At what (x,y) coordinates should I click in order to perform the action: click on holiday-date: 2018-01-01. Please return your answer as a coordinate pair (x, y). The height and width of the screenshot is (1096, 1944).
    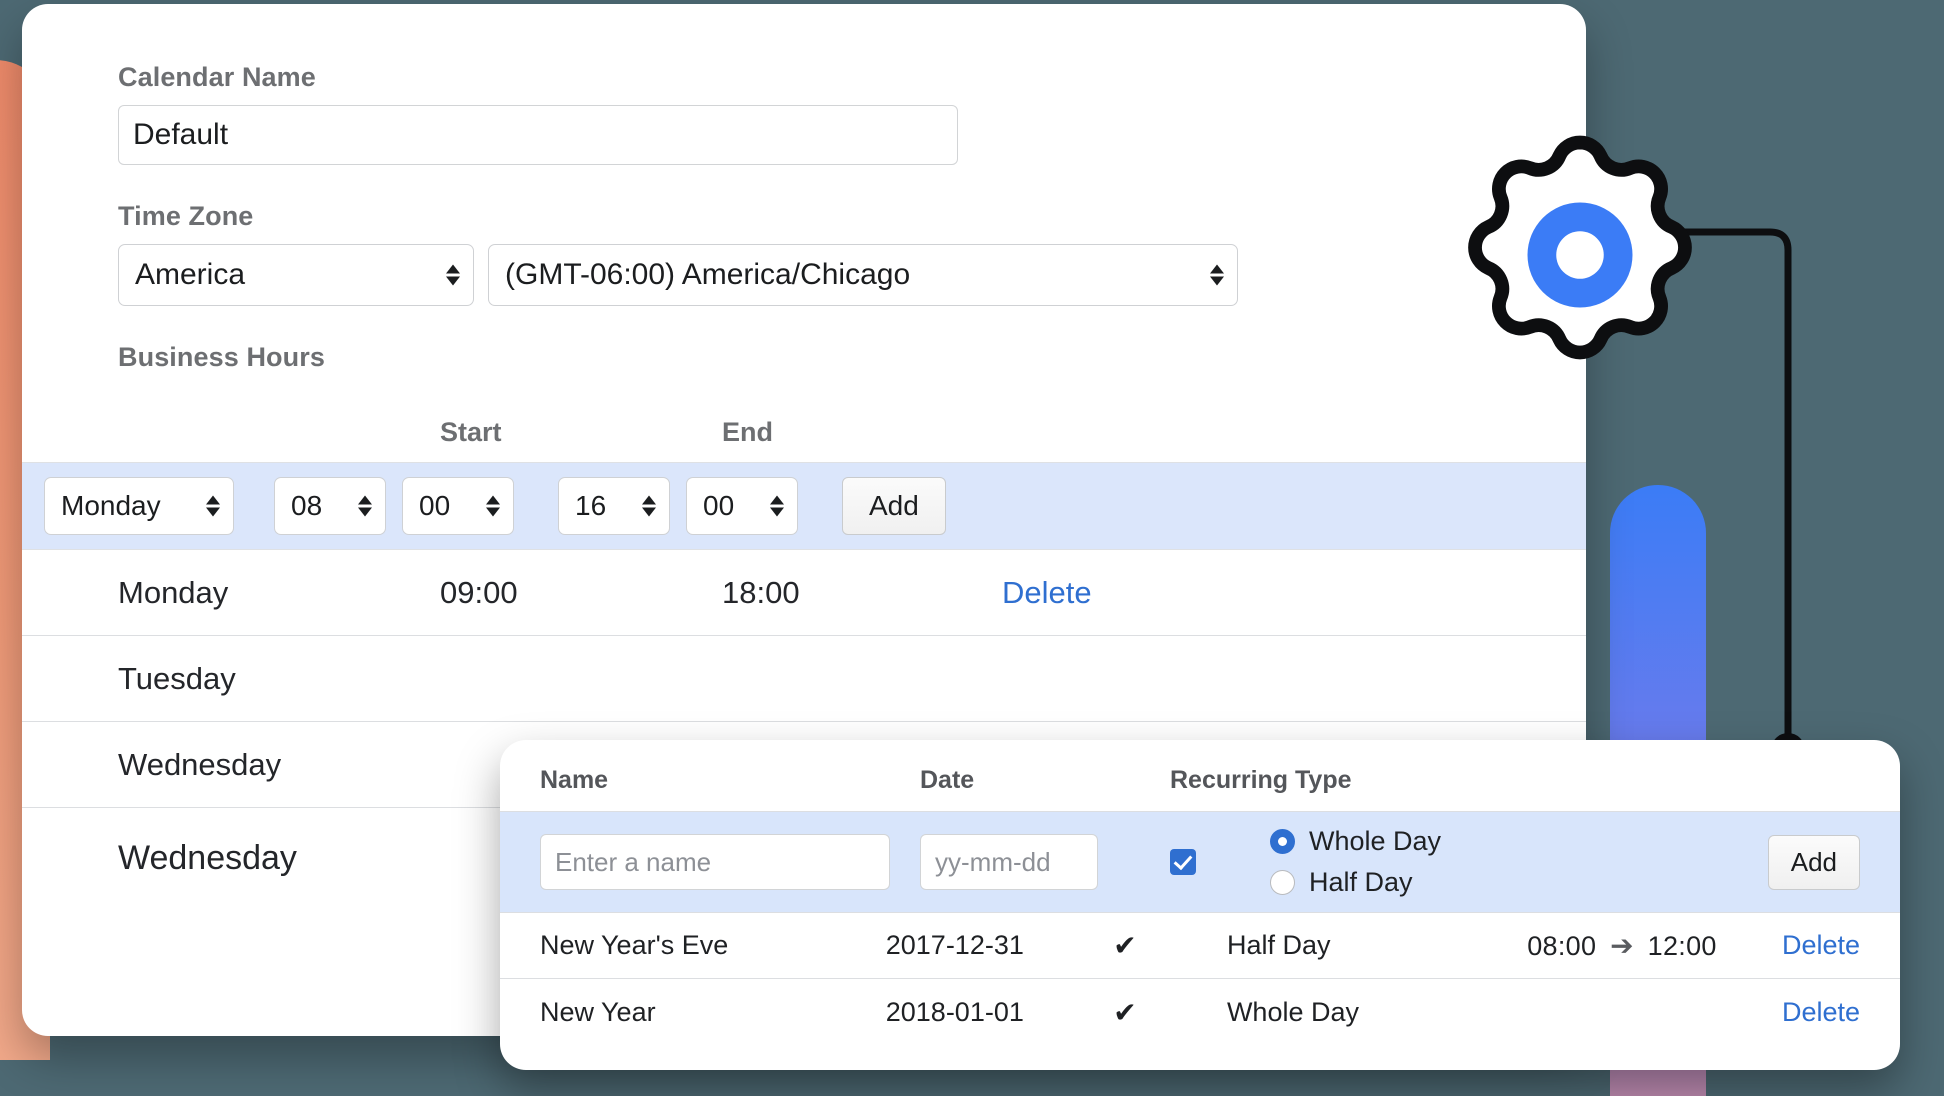
    Looking at the image, I should click on (954, 1011).